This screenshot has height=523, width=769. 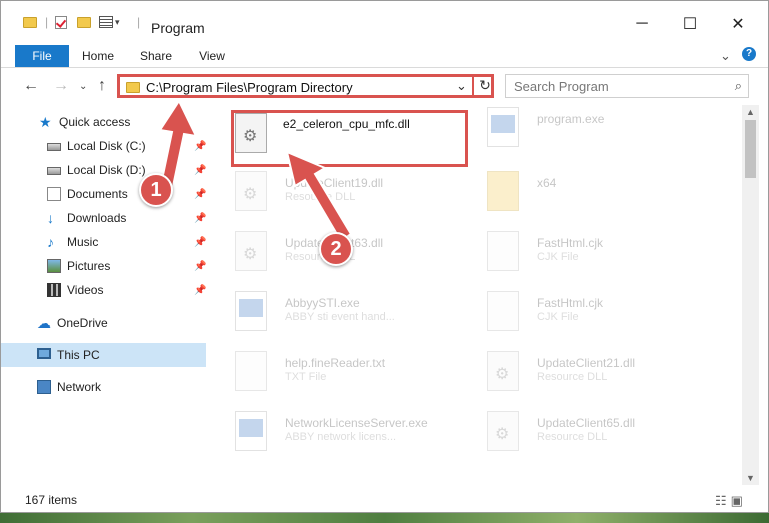 I want to click on sidebar-item-label: This PC, so click(x=78, y=355).